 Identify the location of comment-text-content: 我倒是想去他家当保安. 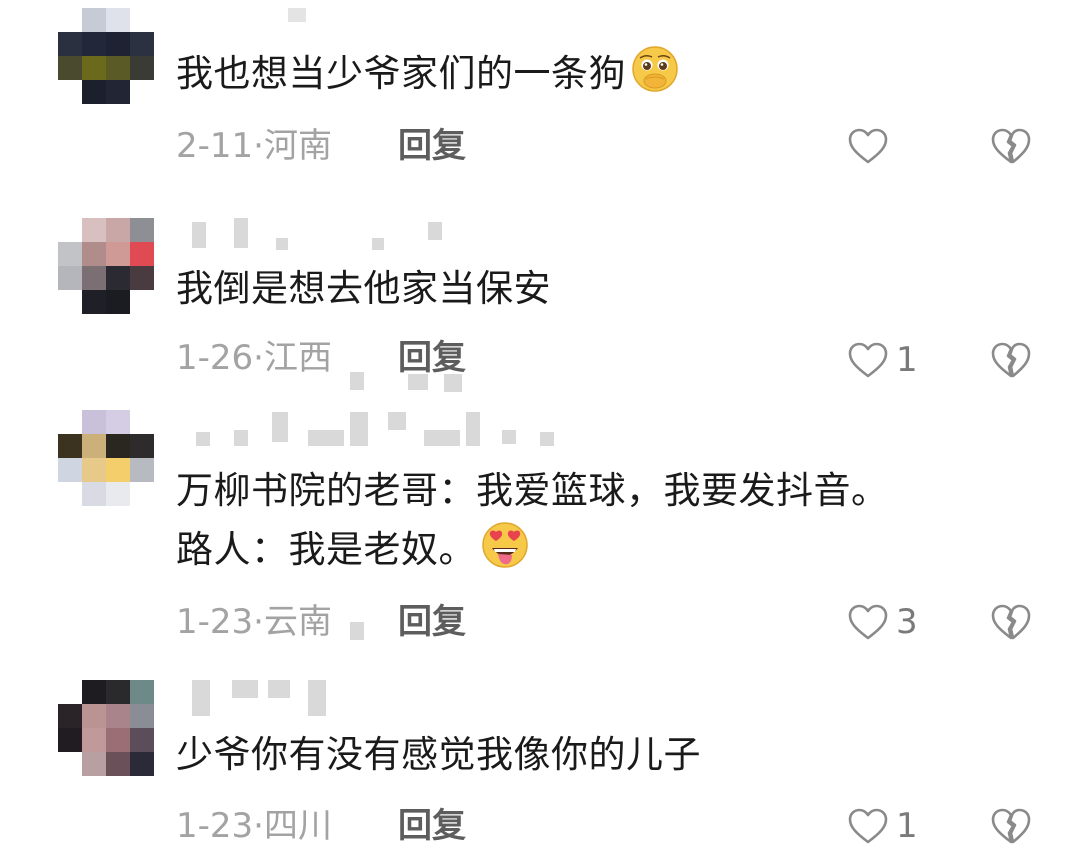
(363, 288).